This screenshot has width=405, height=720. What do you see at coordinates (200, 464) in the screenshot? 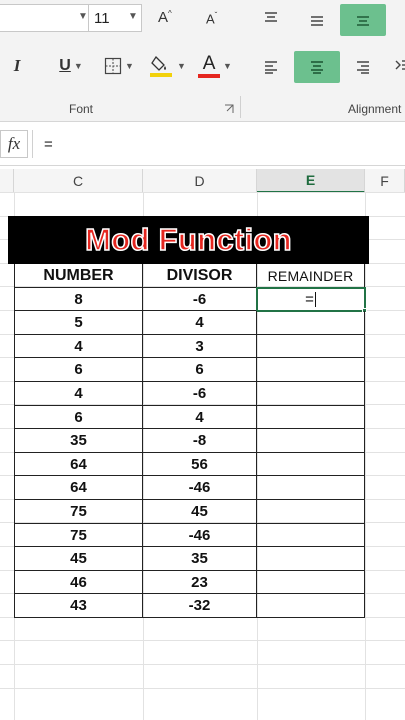
I see `table-cell-divisor: 56` at bounding box center [200, 464].